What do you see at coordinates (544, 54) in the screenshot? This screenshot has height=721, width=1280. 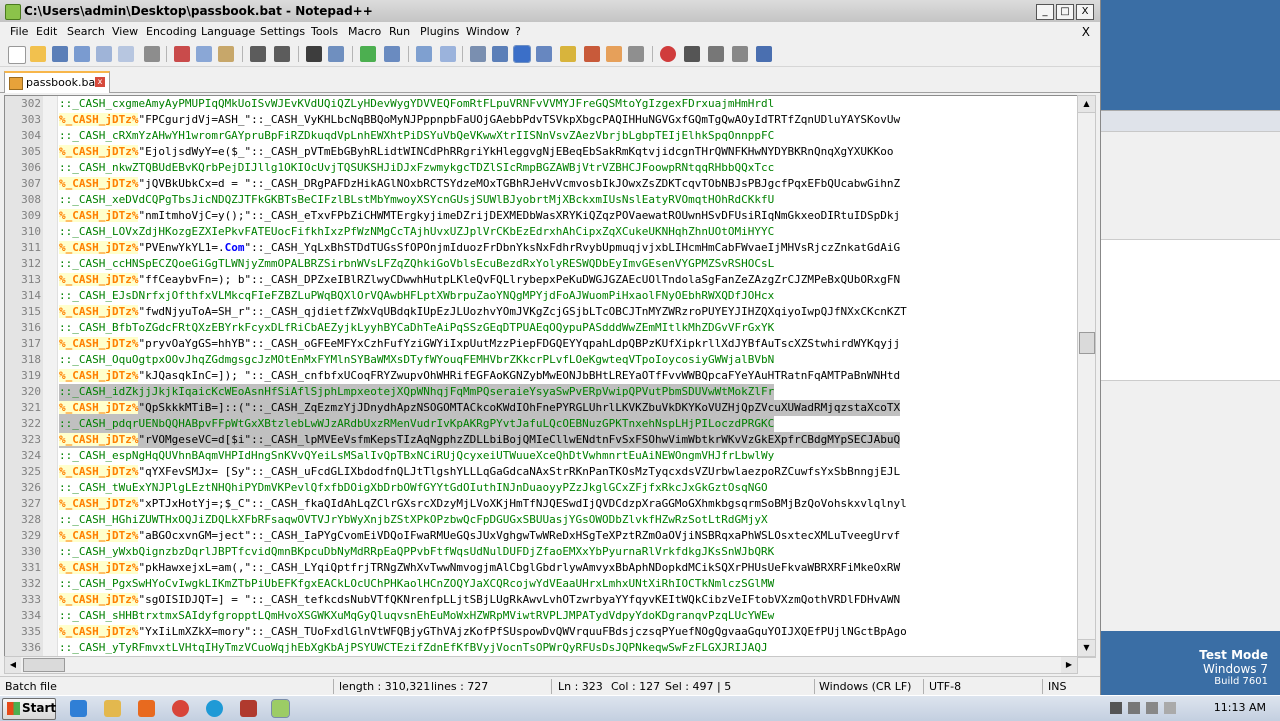 I see `udl-icon` at bounding box center [544, 54].